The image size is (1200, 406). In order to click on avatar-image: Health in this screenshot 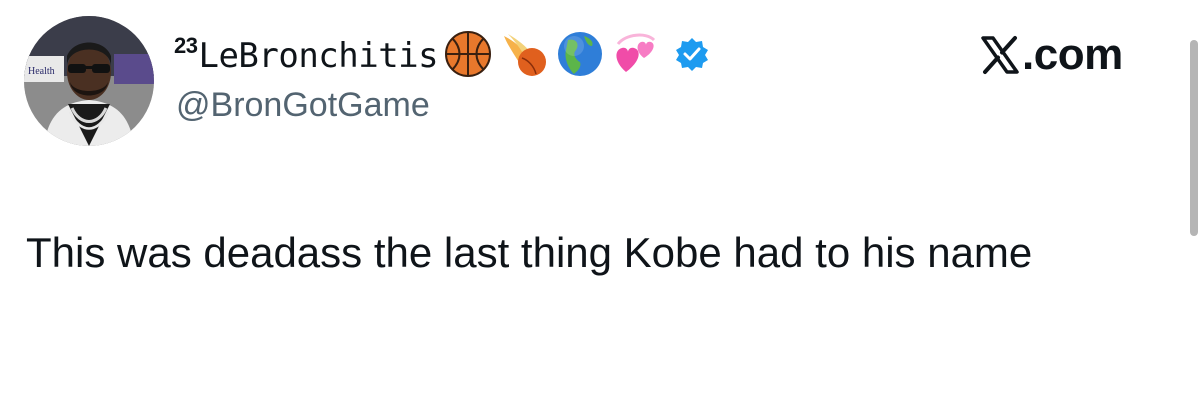, I will do `click(89, 81)`.